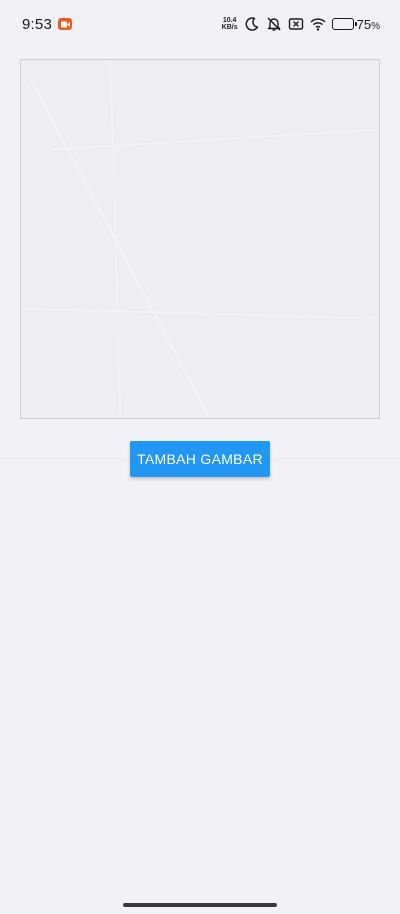 This screenshot has width=400, height=914. I want to click on battery-percentage: 75%, so click(368, 24).